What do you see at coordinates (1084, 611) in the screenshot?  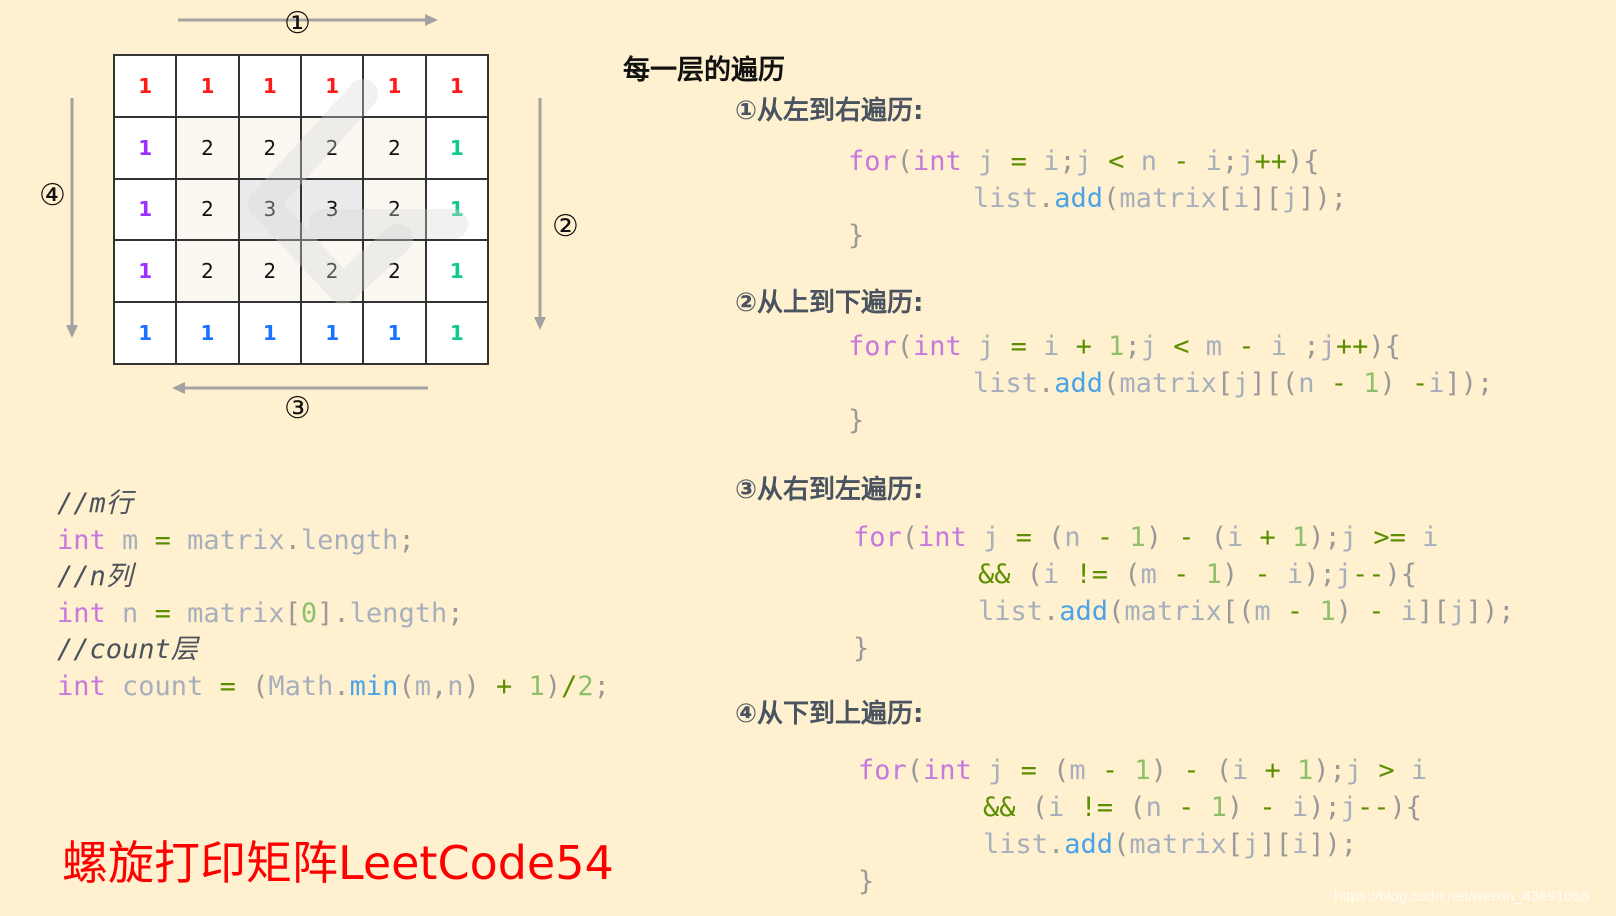 I see `code-token: add` at bounding box center [1084, 611].